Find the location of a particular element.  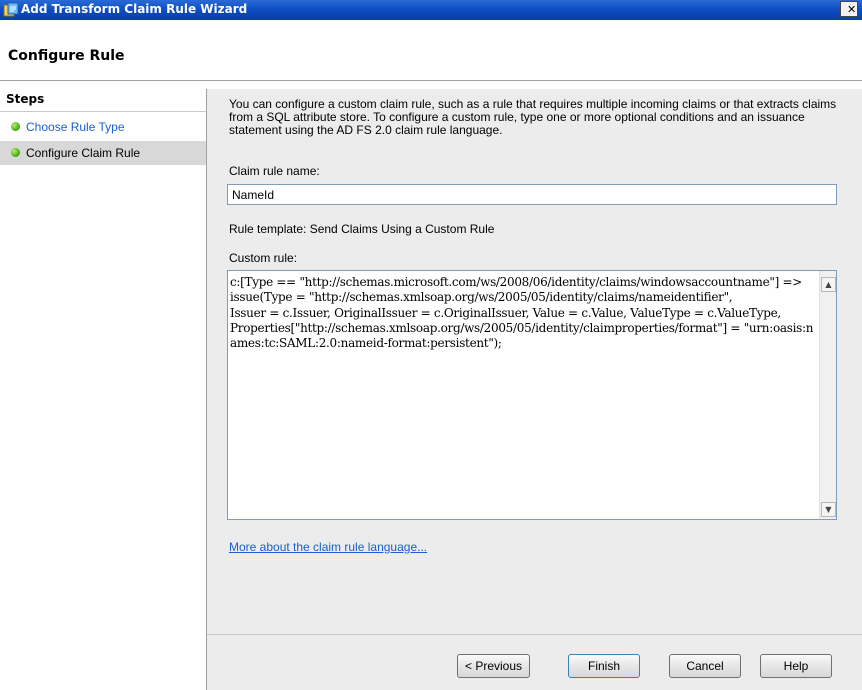

close-button: ✕ is located at coordinates (849, 9).